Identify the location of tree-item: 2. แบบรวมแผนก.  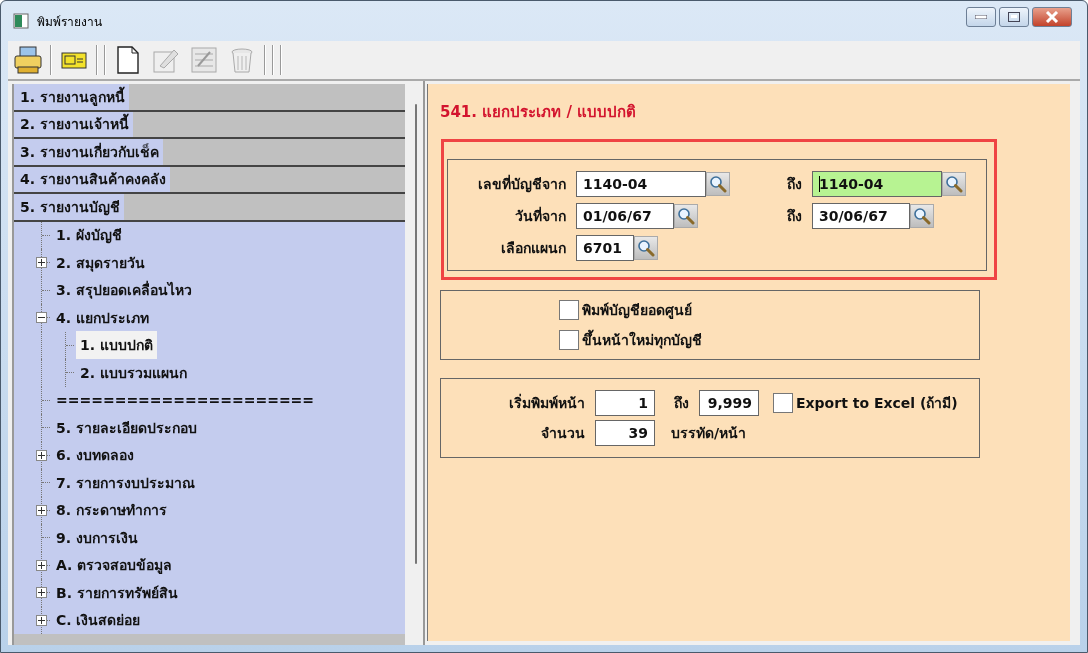
(133, 372).